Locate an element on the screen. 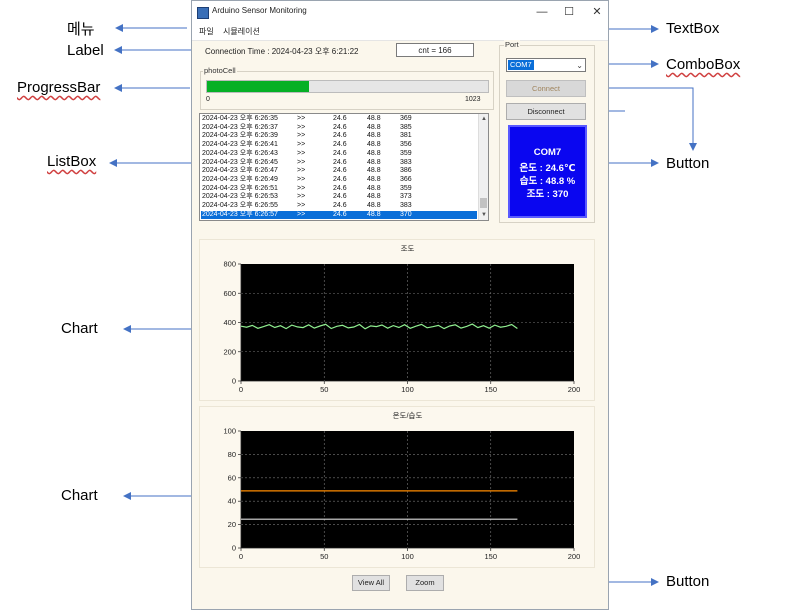  menu-file: 파일 is located at coordinates (206, 31).